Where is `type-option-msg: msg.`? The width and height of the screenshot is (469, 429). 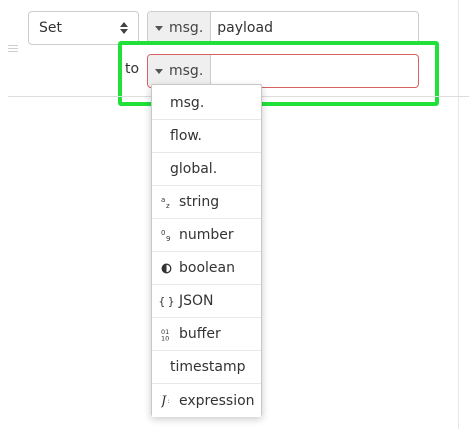
type-option-msg: msg. is located at coordinates (206, 103).